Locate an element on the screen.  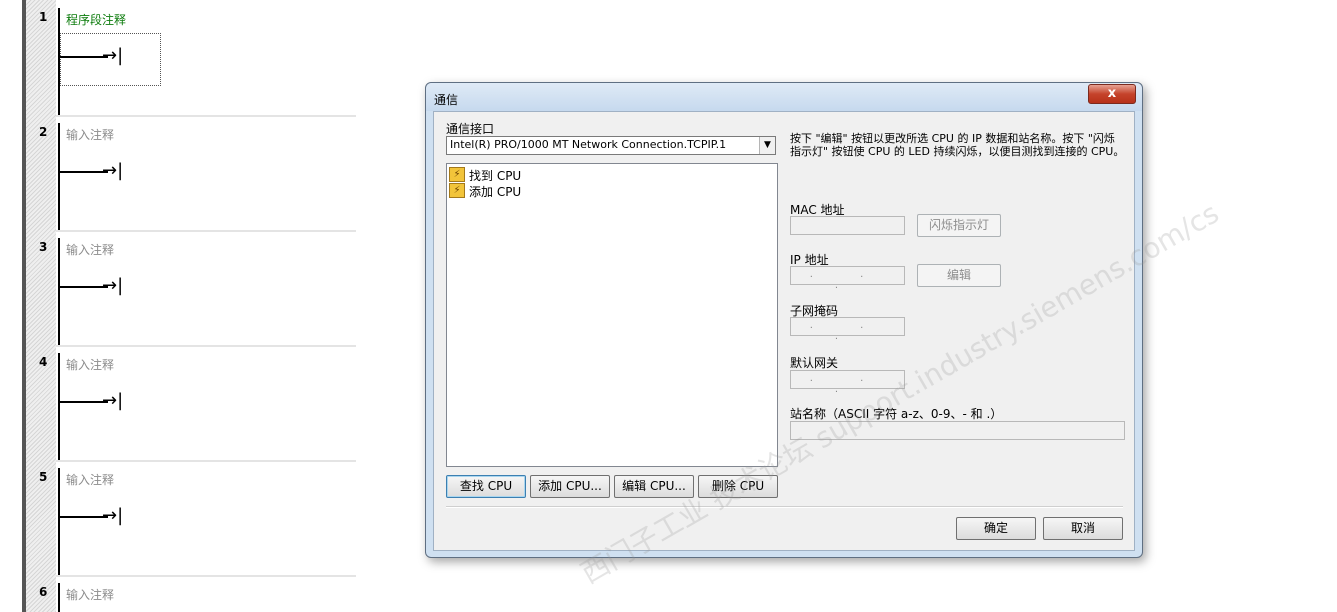
network-6: 6 输入注释 is located at coordinates (191, 593).